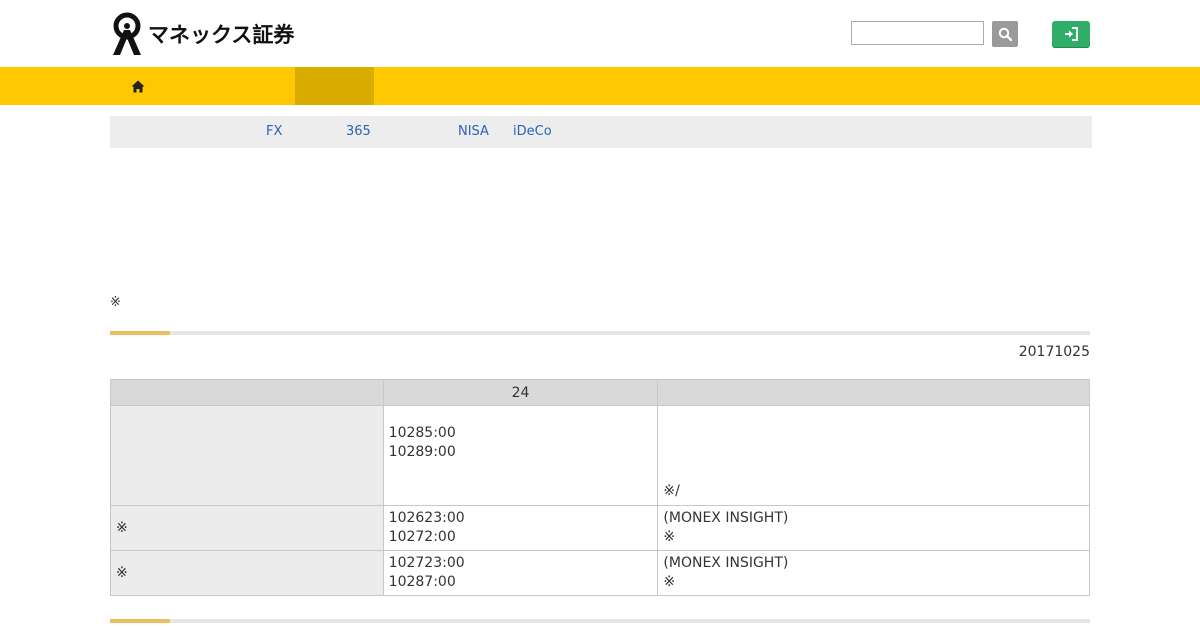  Describe the element at coordinates (247, 455) in the screenshot. I see `row-label` at that location.